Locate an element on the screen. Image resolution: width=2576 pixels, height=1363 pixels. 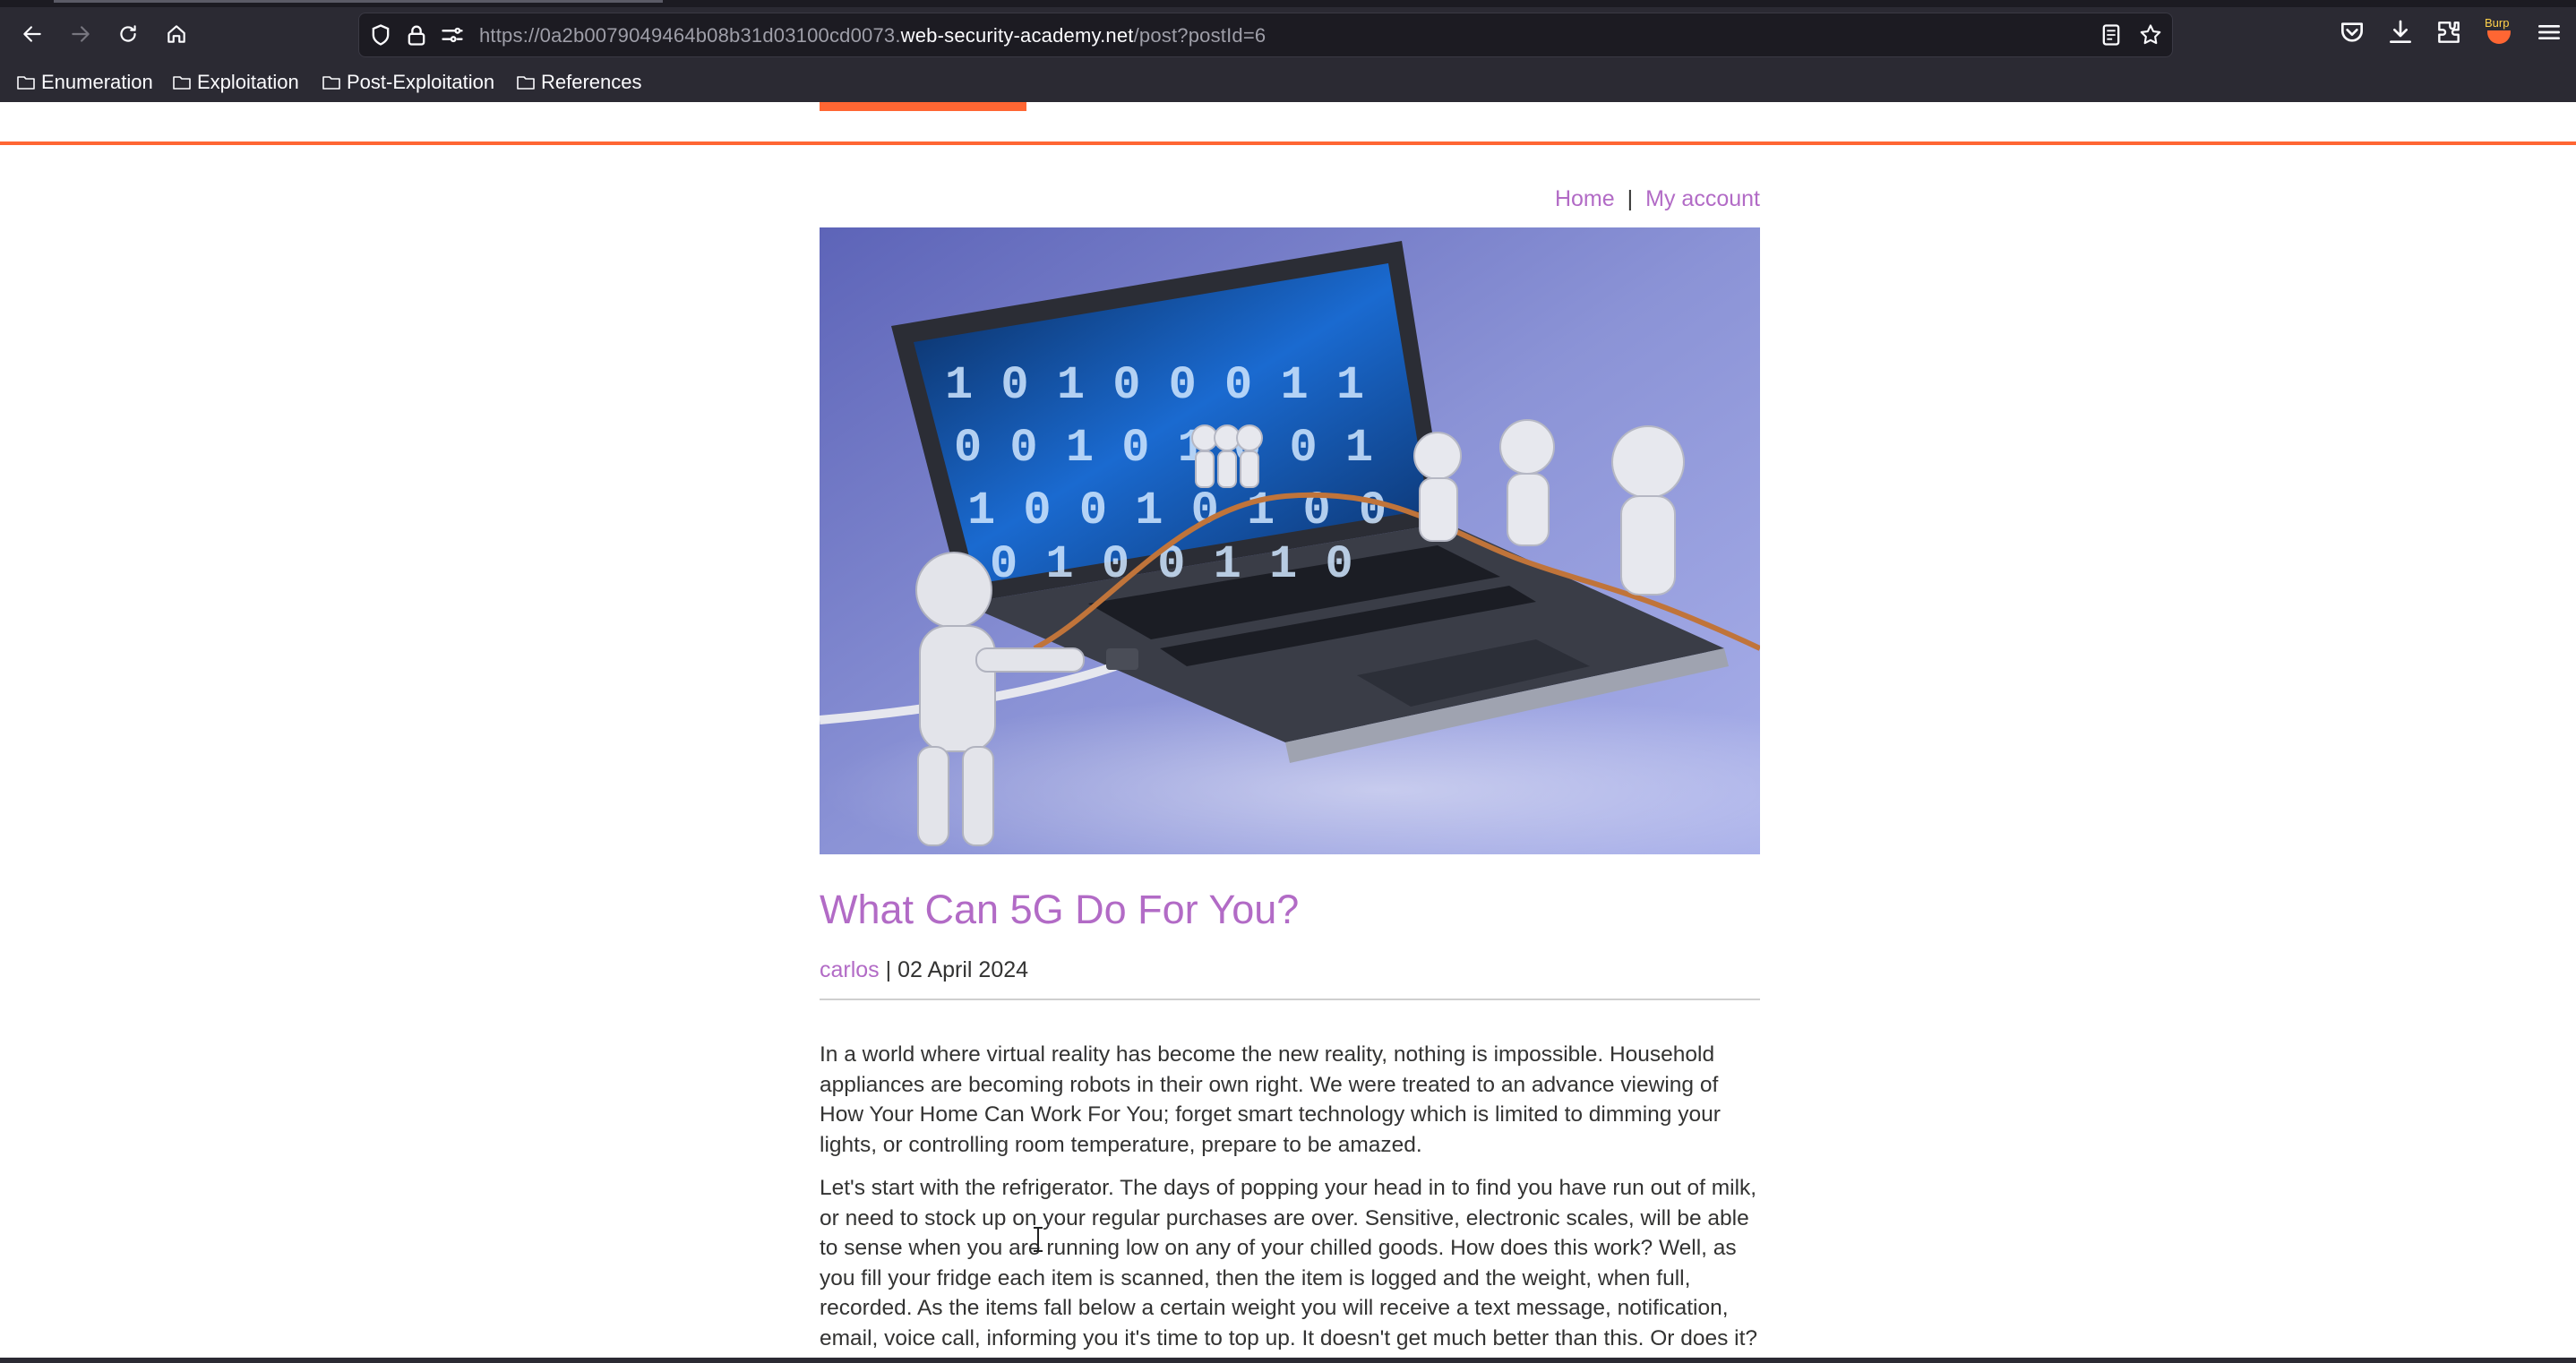
star-icon is located at coordinates (2150, 34).